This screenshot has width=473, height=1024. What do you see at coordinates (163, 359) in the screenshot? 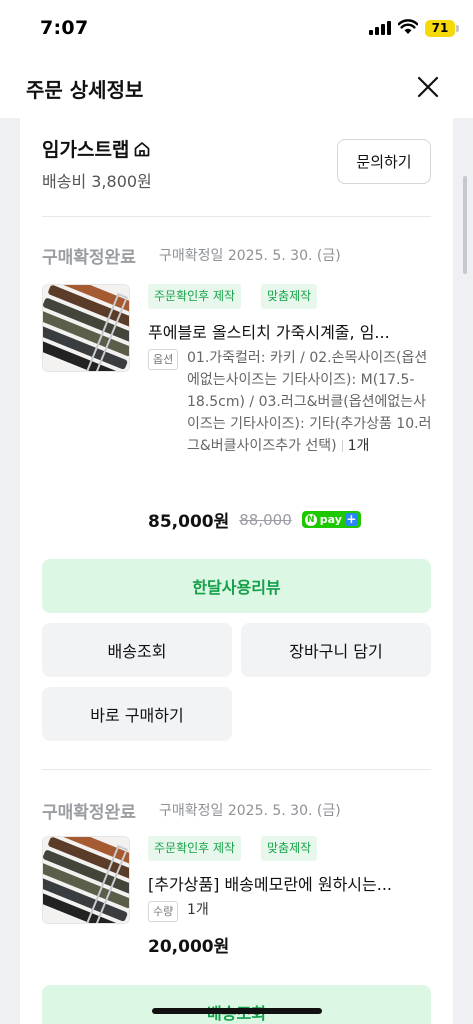
I see `option-tag: 옵션` at bounding box center [163, 359].